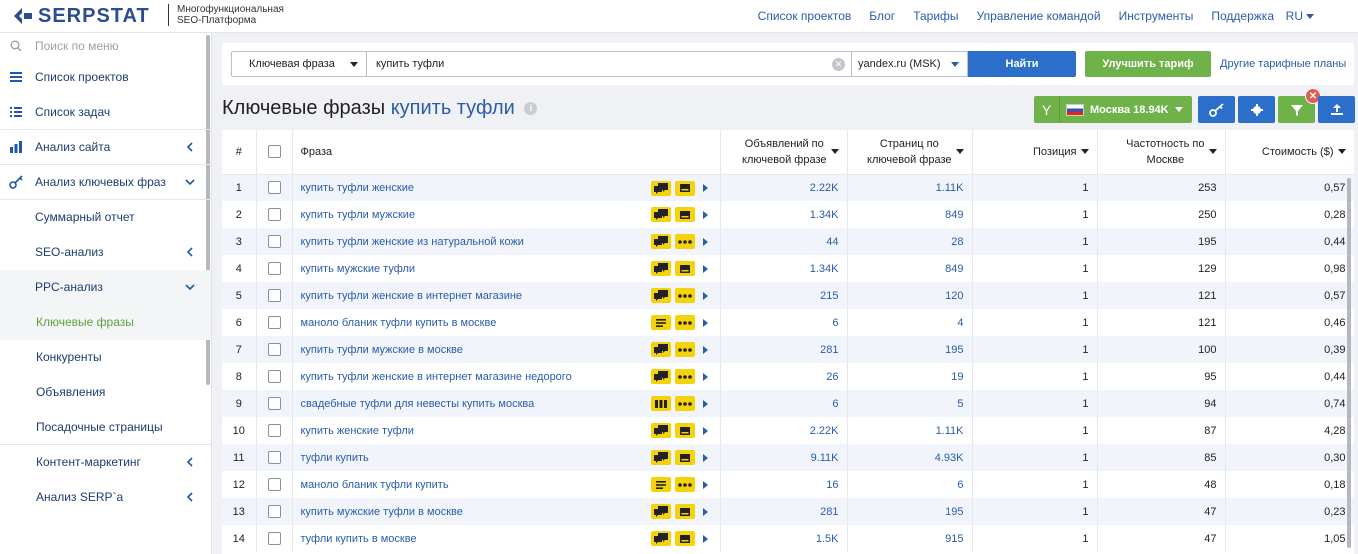 Image resolution: width=1358 pixels, height=554 pixels. What do you see at coordinates (358, 215) in the screenshot?
I see `phrase-link: купить туфли мужские` at bounding box center [358, 215].